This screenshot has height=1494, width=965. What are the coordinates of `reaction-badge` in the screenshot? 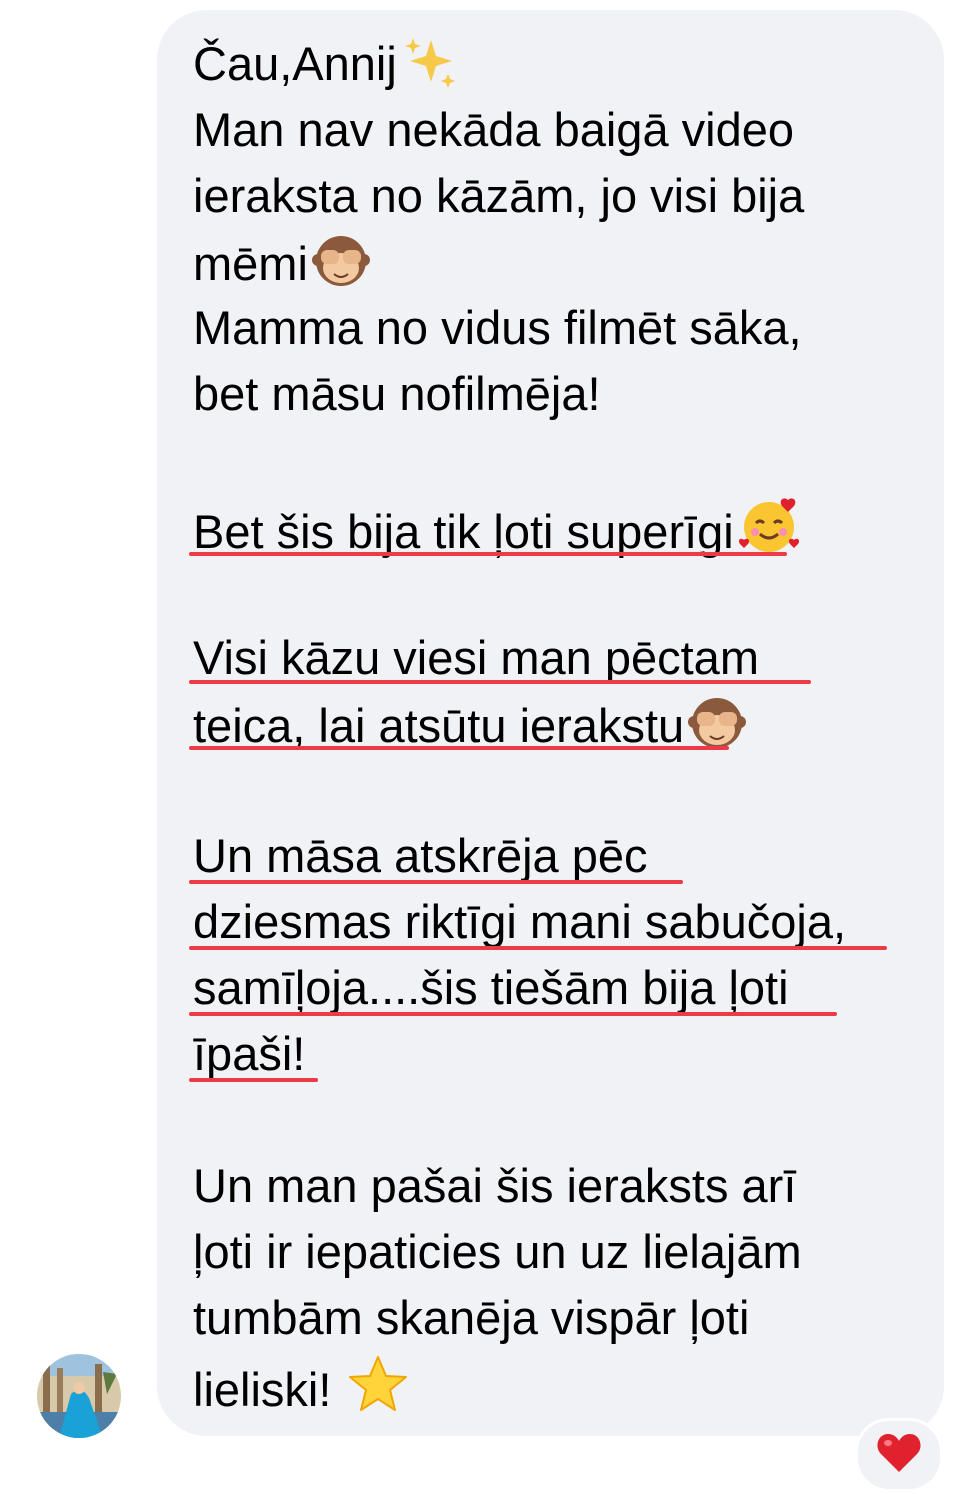 It's located at (899, 1455).